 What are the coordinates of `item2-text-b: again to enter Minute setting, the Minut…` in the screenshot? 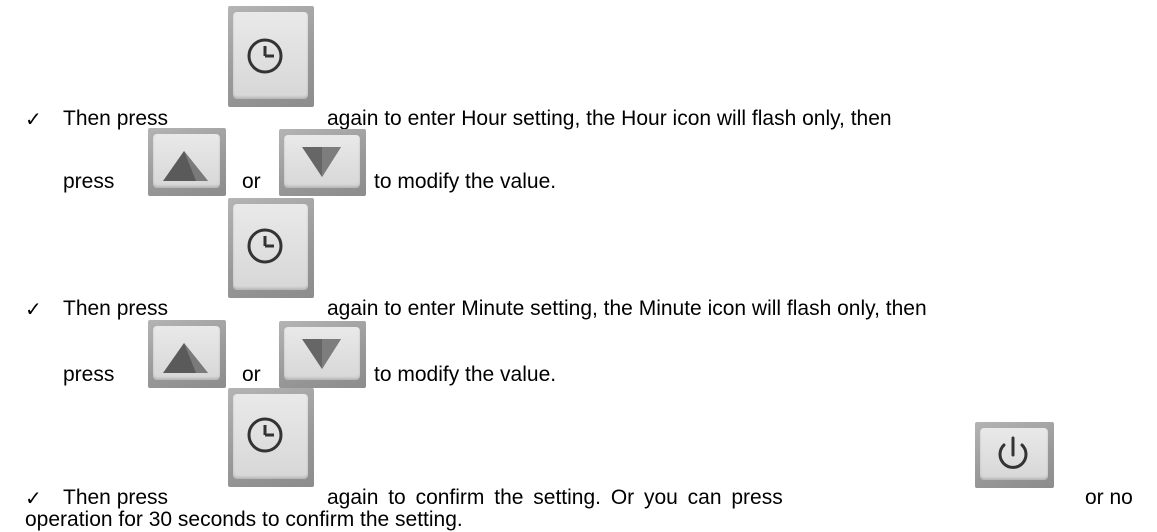 It's located at (627, 308).